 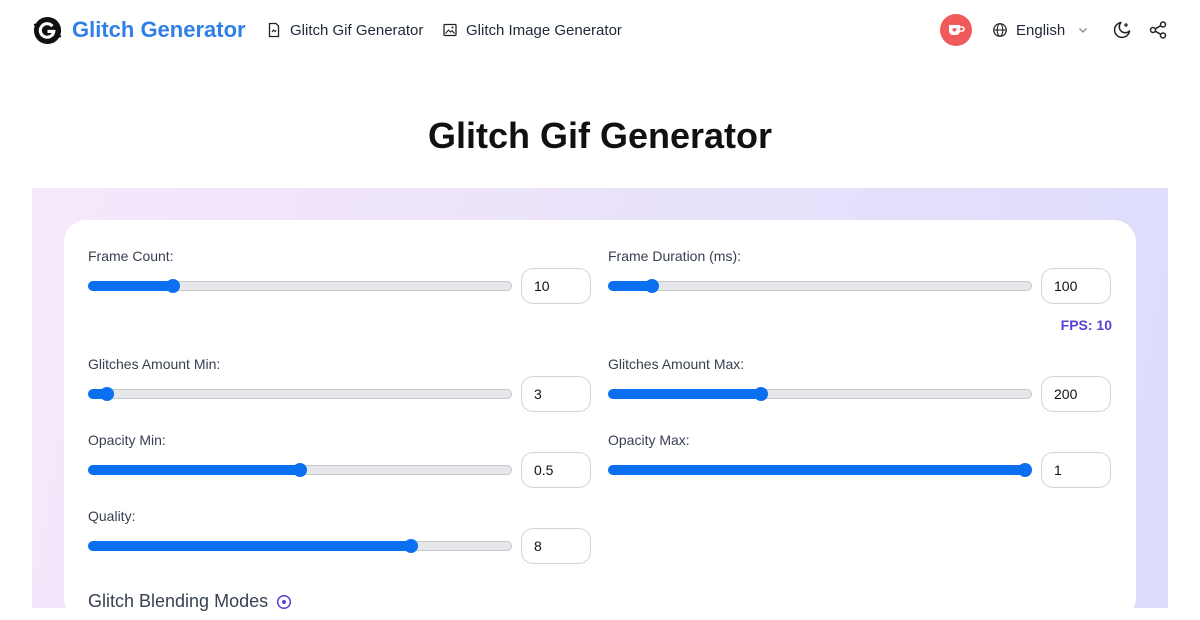 What do you see at coordinates (1076, 470) in the screenshot?
I see `opacity-max-input` at bounding box center [1076, 470].